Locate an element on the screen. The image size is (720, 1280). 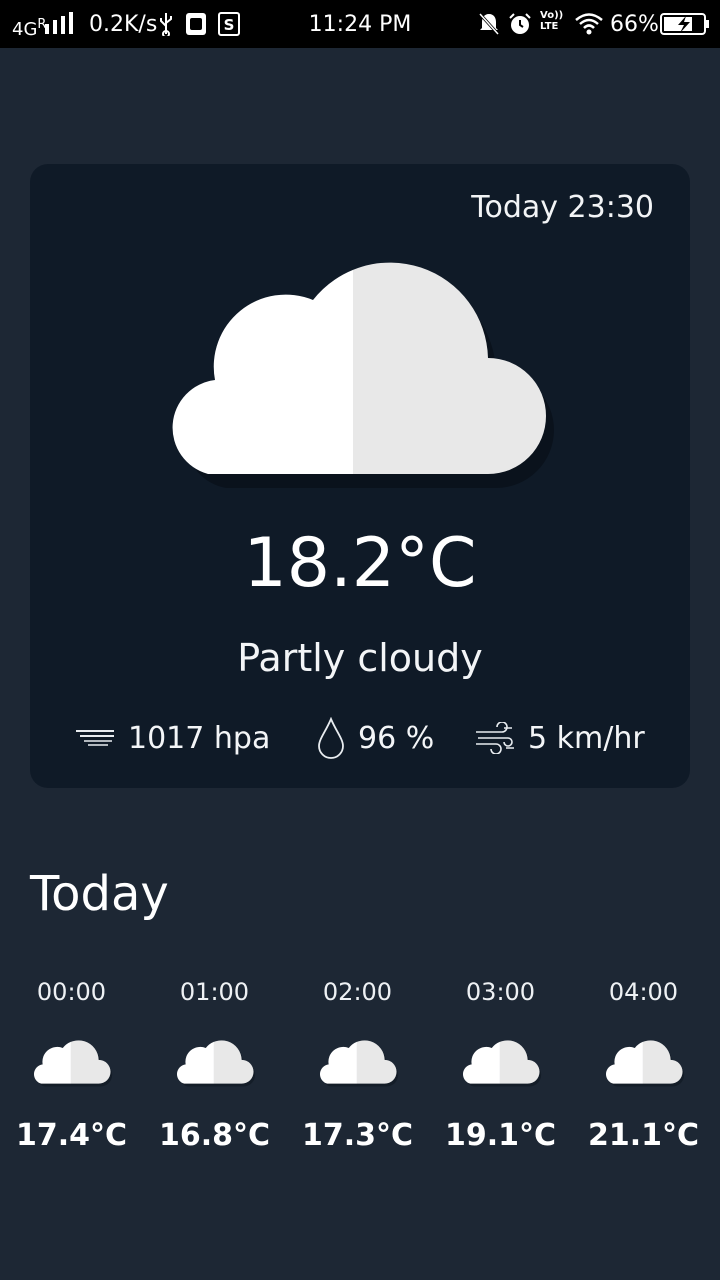
pressure-icon is located at coordinates (95, 738).